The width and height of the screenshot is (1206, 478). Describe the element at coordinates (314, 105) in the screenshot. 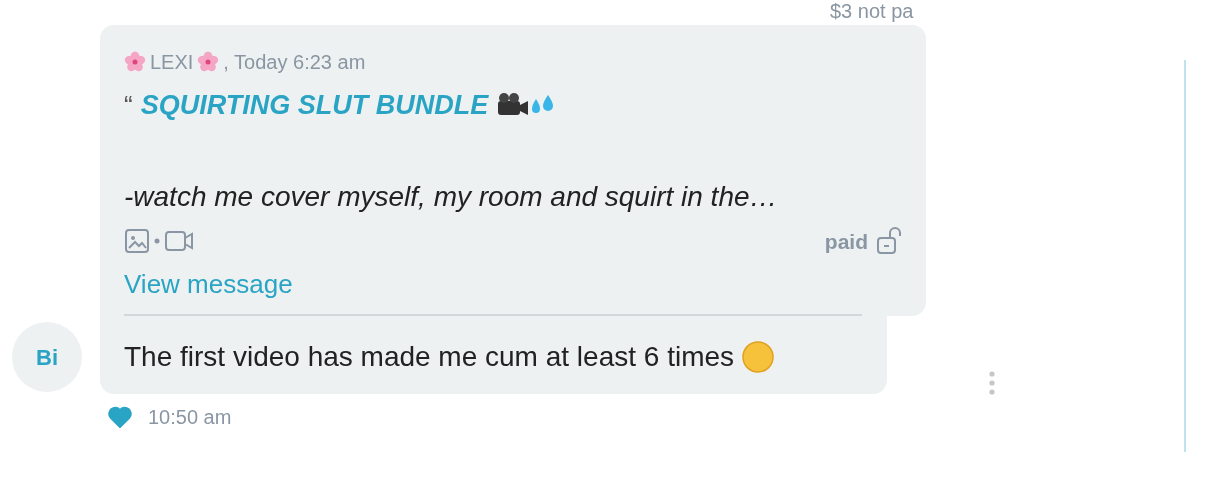

I see `bundle-title: SQUIRTING SLUT BUNDLE` at that location.